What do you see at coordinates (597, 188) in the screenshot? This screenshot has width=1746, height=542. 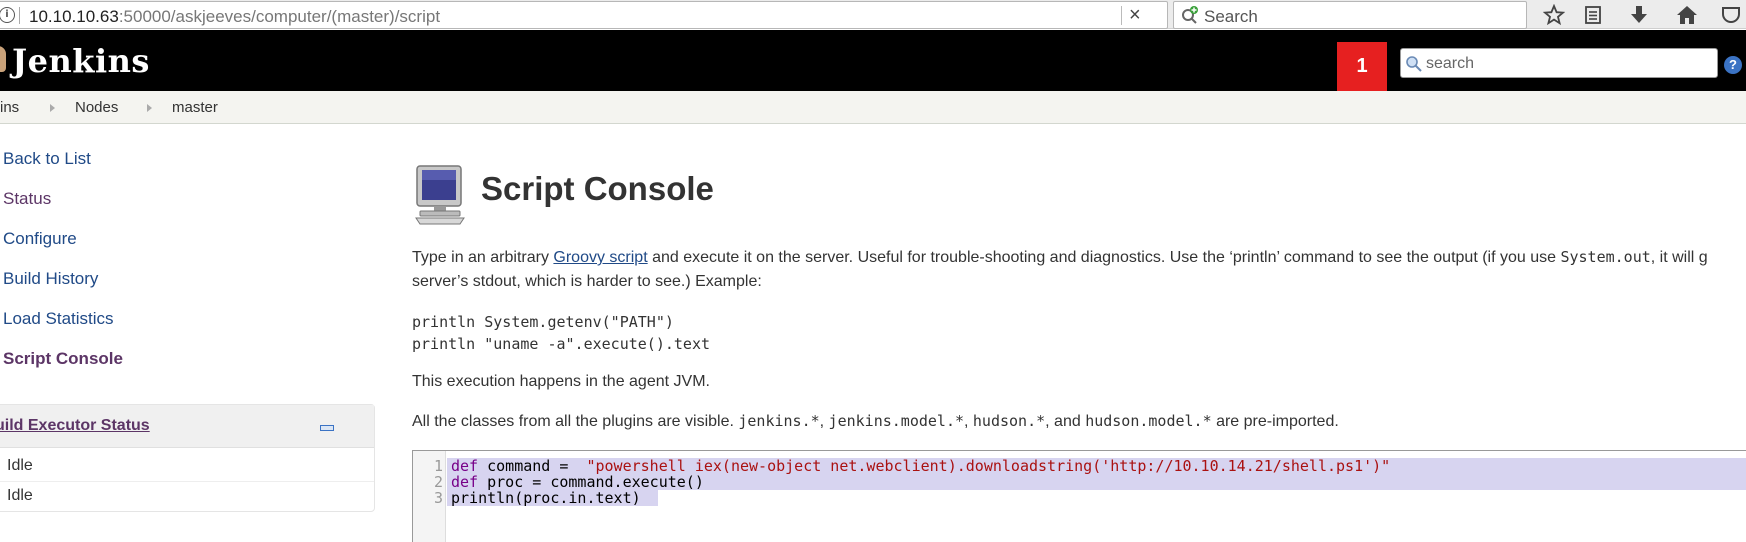 I see `page-title: Script Console` at bounding box center [597, 188].